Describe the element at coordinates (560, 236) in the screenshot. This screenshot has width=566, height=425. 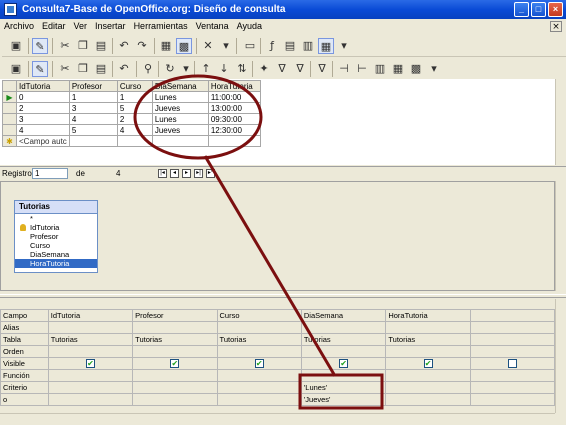
I see `design-vertical-scrollbar` at that location.